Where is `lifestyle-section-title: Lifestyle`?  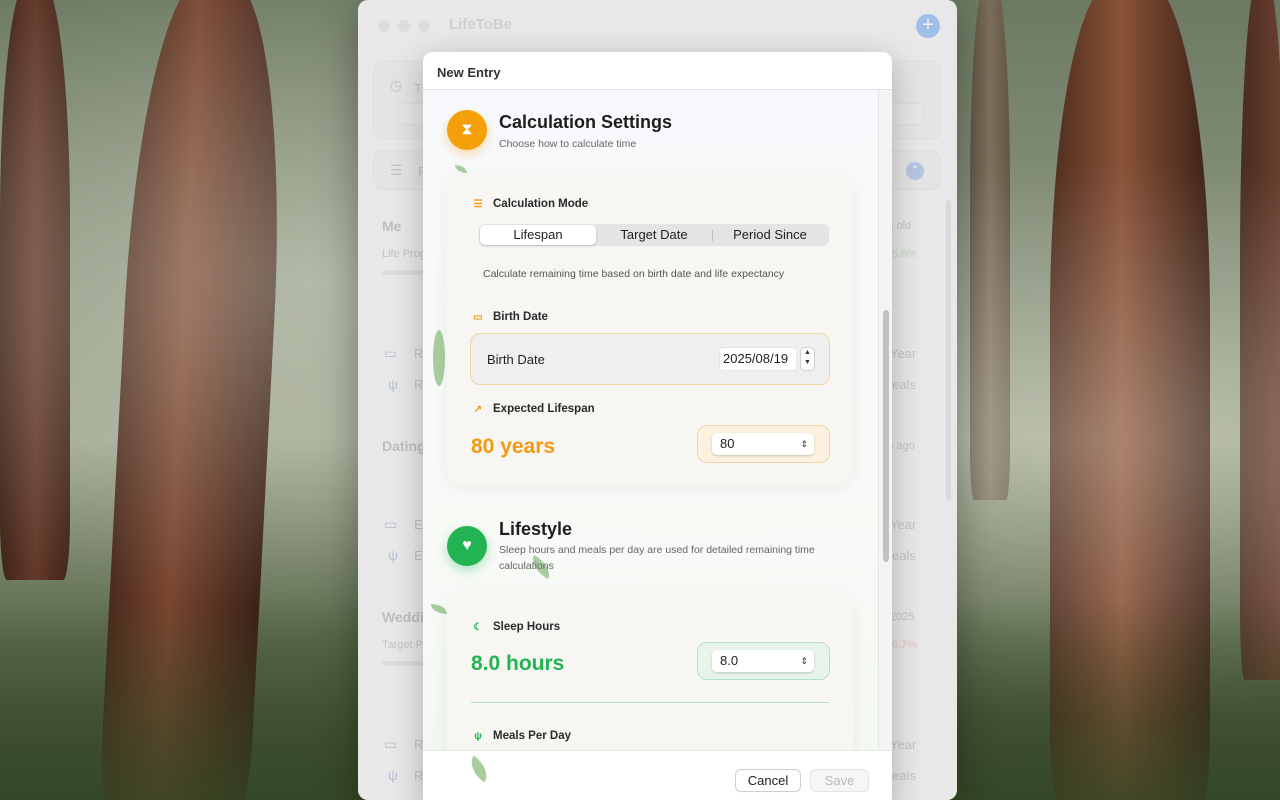
lifestyle-section-title: Lifestyle is located at coordinates (536, 529).